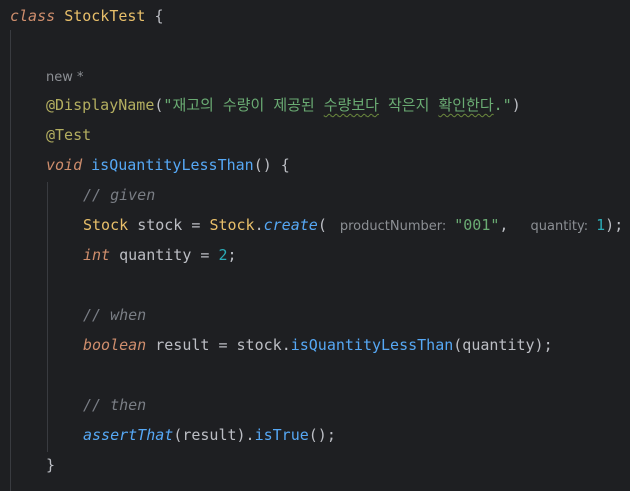 The width and height of the screenshot is (630, 491). Describe the element at coordinates (128, 435) in the screenshot. I see `method-assertthat: assertThat` at that location.